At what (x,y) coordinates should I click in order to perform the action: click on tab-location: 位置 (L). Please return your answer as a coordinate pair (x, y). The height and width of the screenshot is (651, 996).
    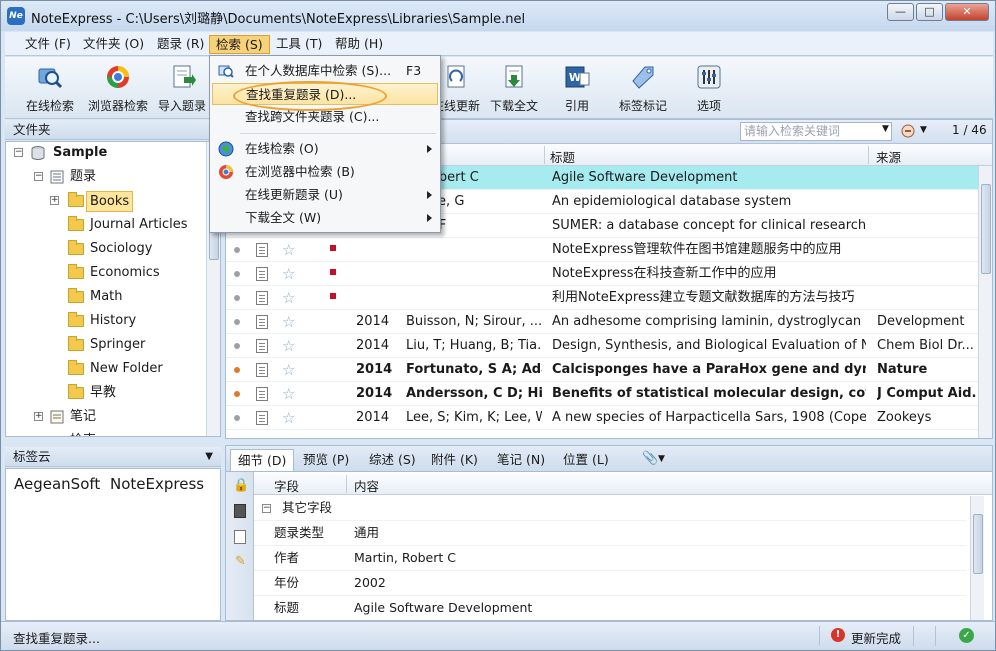
    Looking at the image, I should click on (586, 460).